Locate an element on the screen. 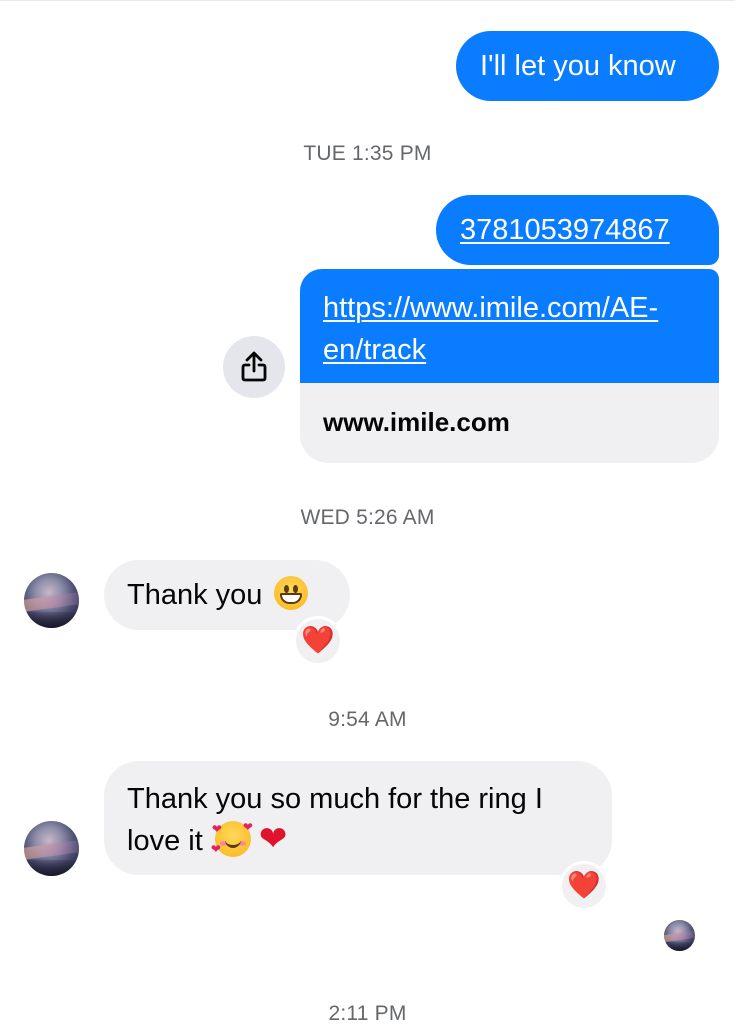  share-button is located at coordinates (254, 367).